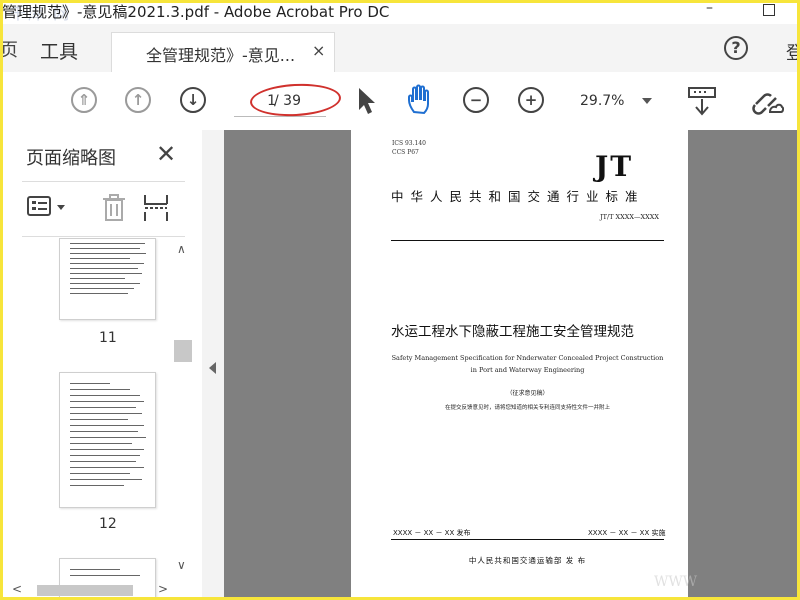  What do you see at coordinates (181, 565) in the screenshot?
I see `scroll-down-icon: ∨` at bounding box center [181, 565].